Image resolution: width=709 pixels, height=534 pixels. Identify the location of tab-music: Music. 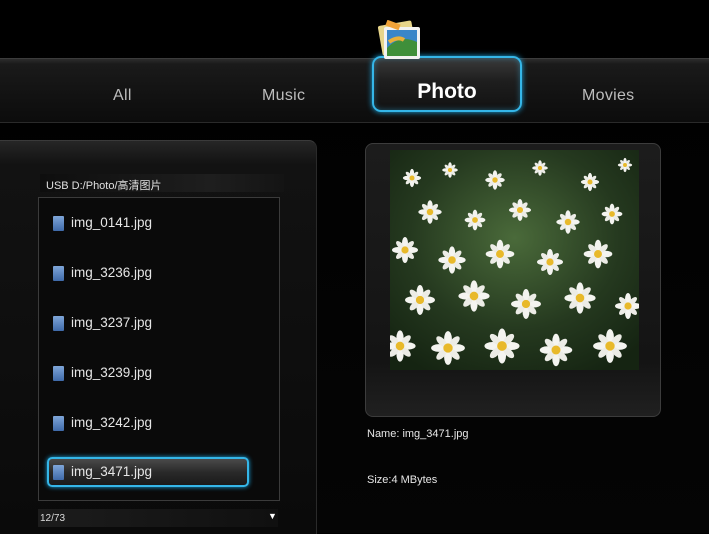
(283, 96).